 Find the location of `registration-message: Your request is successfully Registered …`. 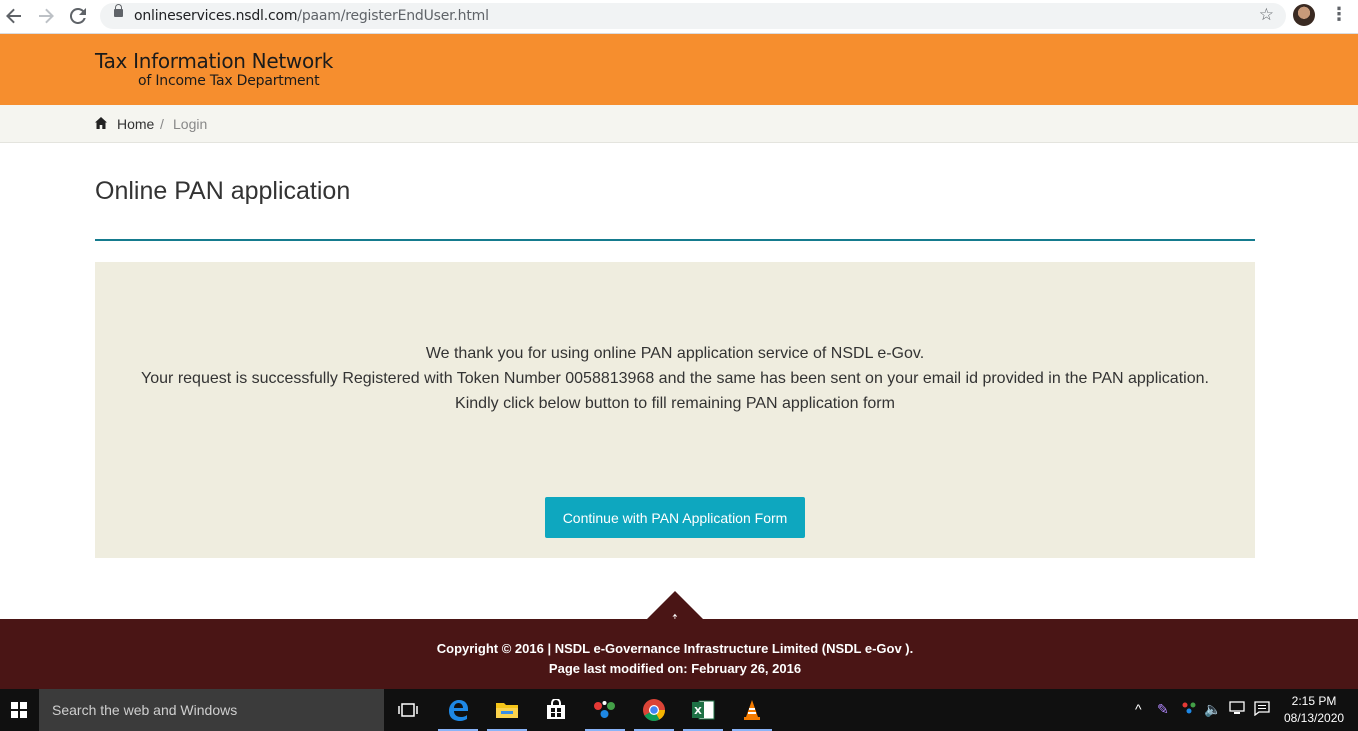

registration-message: Your request is successfully Registered … is located at coordinates (675, 378).